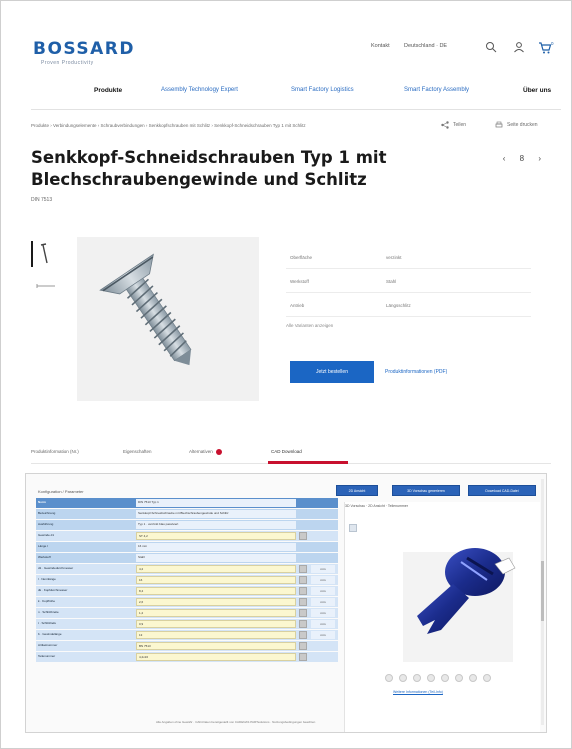 The width and height of the screenshot is (572, 749). I want to click on attribute-row: Werkstoff Stahl, so click(408, 281).